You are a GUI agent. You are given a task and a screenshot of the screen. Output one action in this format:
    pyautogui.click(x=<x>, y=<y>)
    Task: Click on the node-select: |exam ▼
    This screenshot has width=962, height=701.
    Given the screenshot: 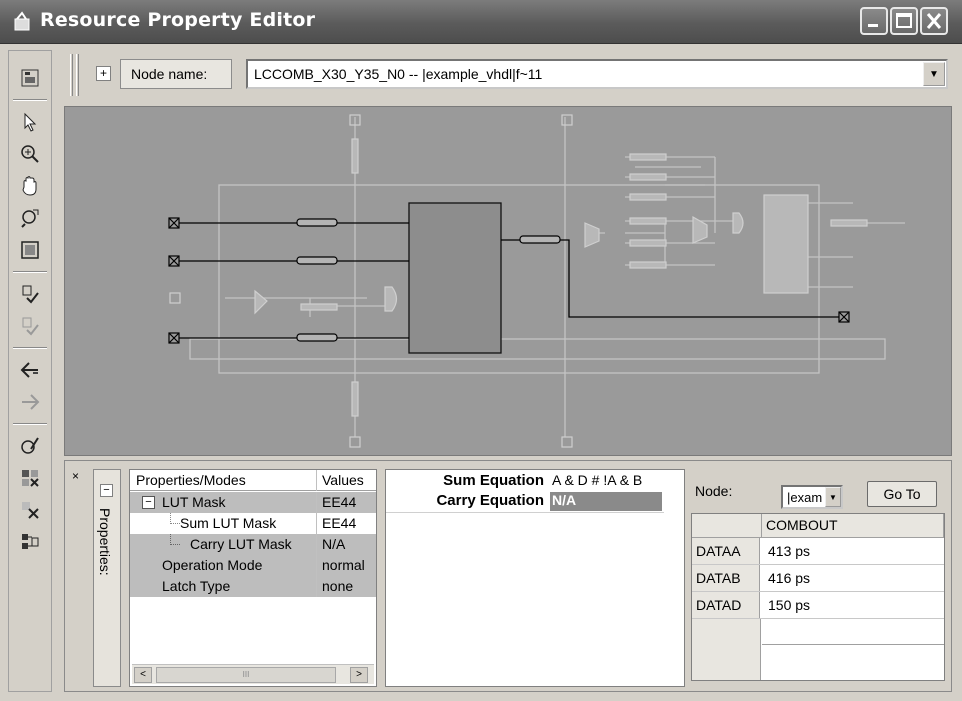 What is the action you would take?
    pyautogui.click(x=812, y=497)
    